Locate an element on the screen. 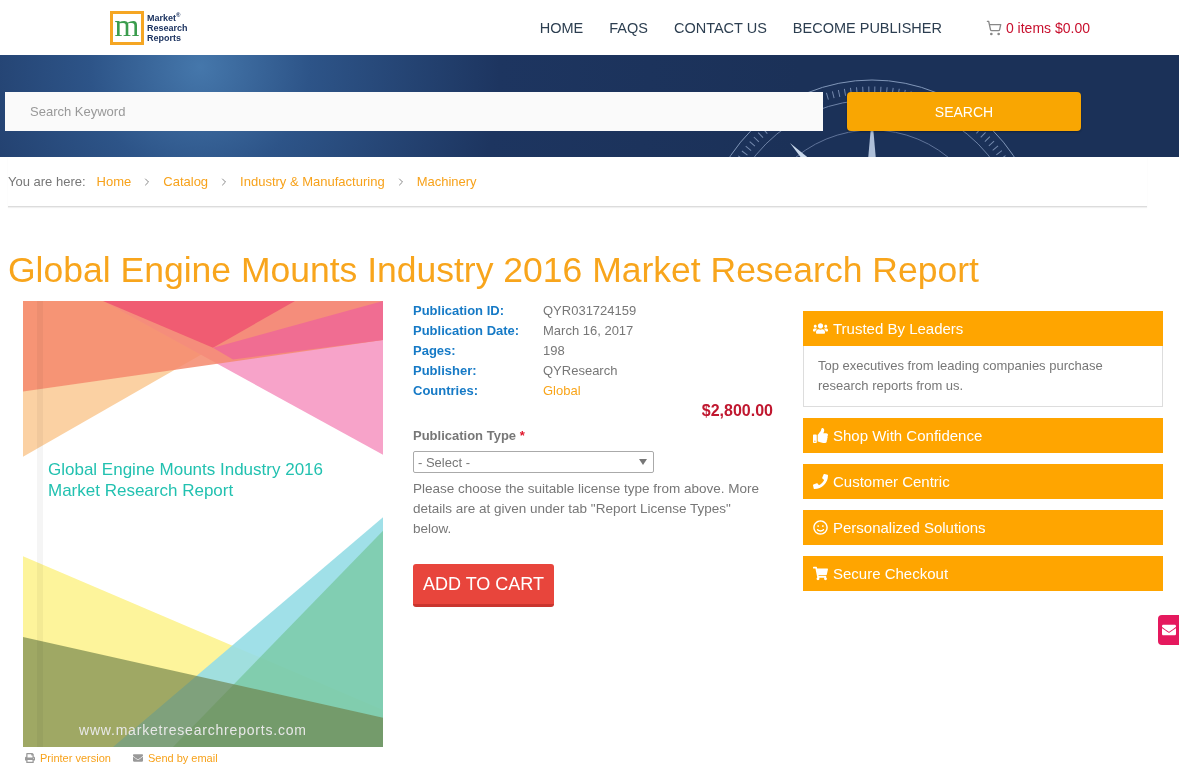 The height and width of the screenshot is (769, 1179). detail-label: Publication Date: is located at coordinates (467, 331).